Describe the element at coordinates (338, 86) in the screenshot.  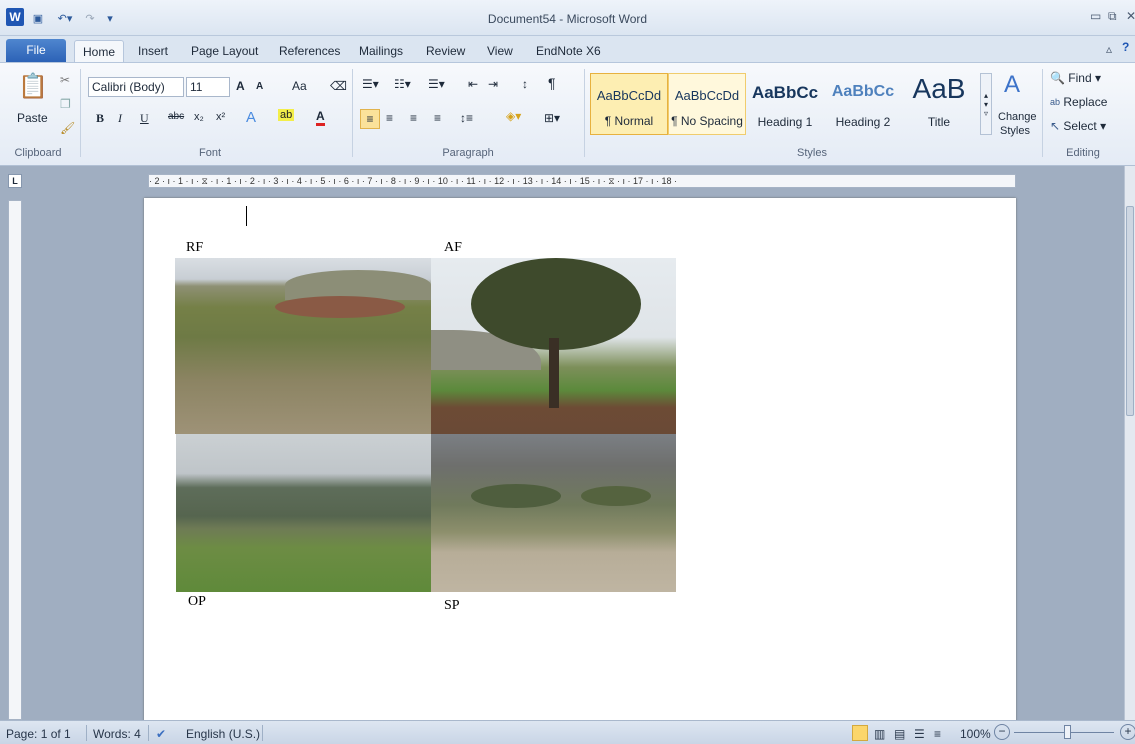
I see `clear-formatting-icon: ⌫` at that location.